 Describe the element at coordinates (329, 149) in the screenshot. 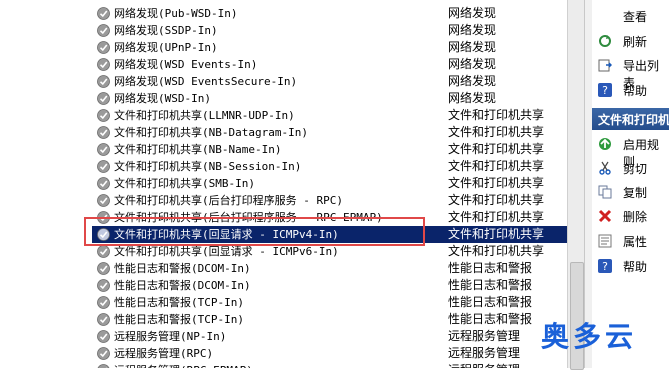

I see `rule-row: 文件和打印机共享(NB-Name-In) 文件和打印机共享` at that location.